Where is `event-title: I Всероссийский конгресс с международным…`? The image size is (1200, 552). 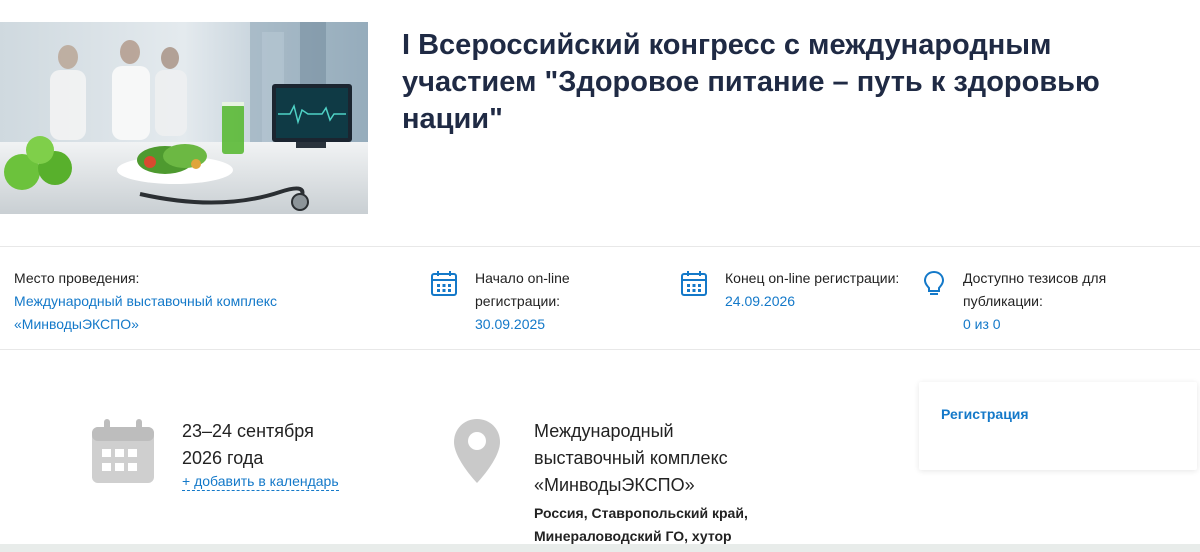 event-title: I Всероссийский конгресс с международным… is located at coordinates (751, 82).